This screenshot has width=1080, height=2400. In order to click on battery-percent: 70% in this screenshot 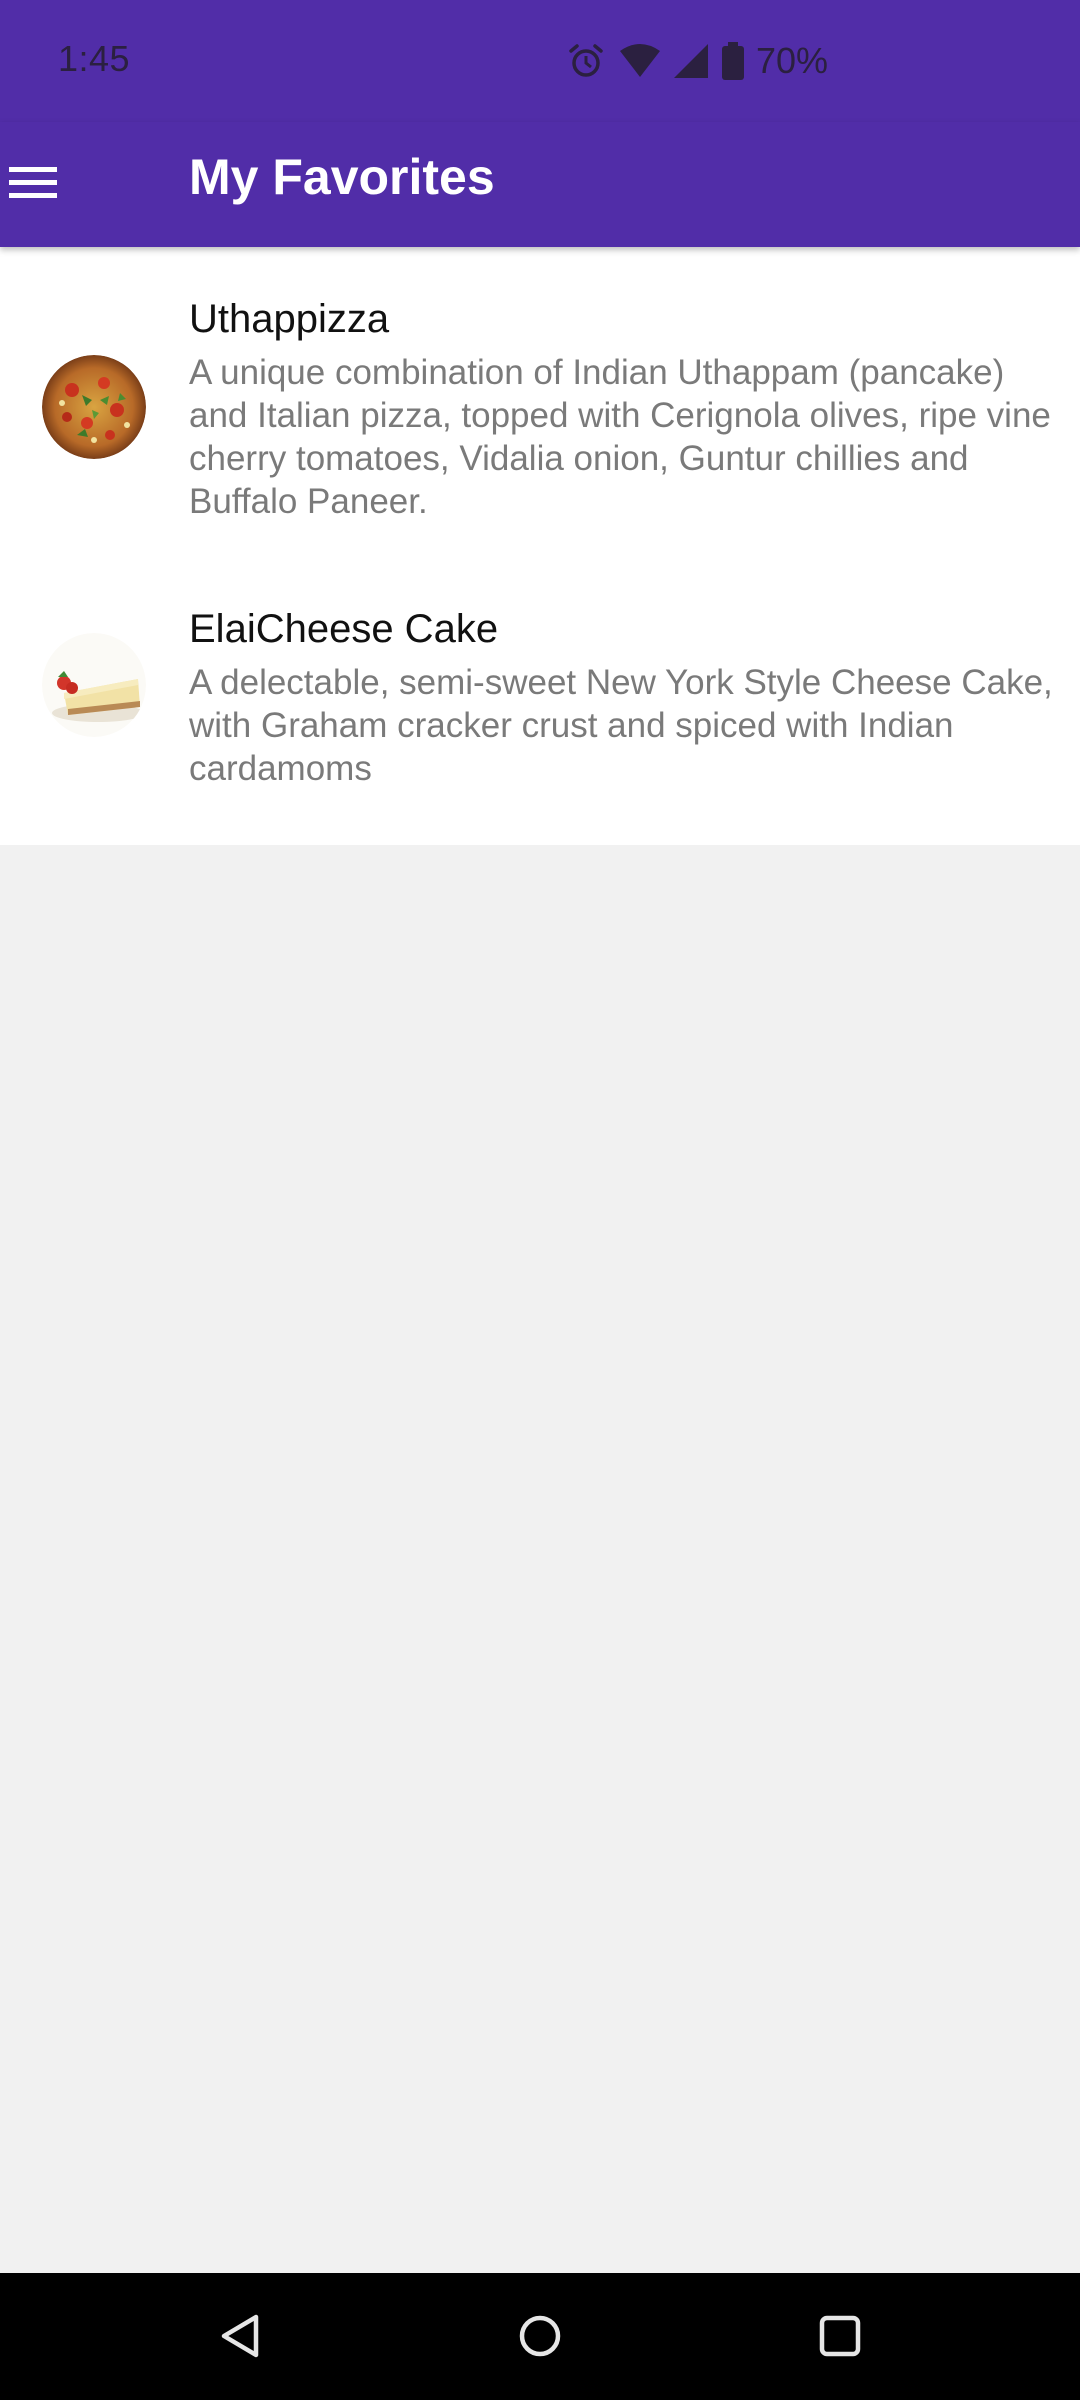, I will do `click(792, 60)`.